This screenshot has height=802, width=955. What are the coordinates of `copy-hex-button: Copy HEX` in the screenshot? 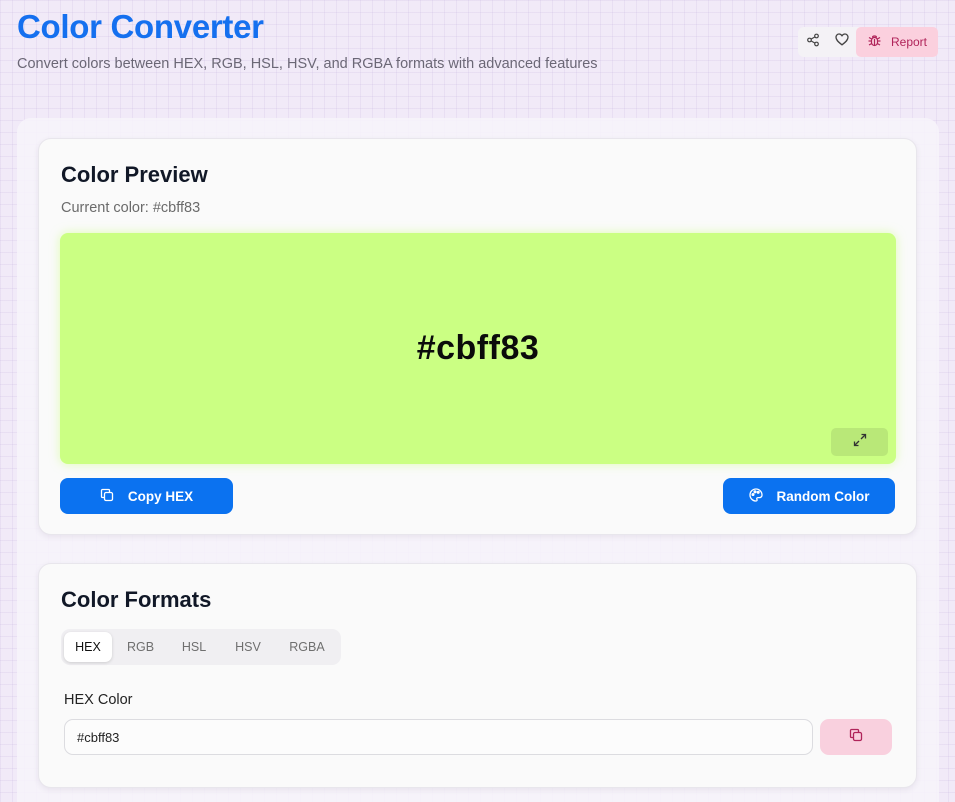 It's located at (146, 496).